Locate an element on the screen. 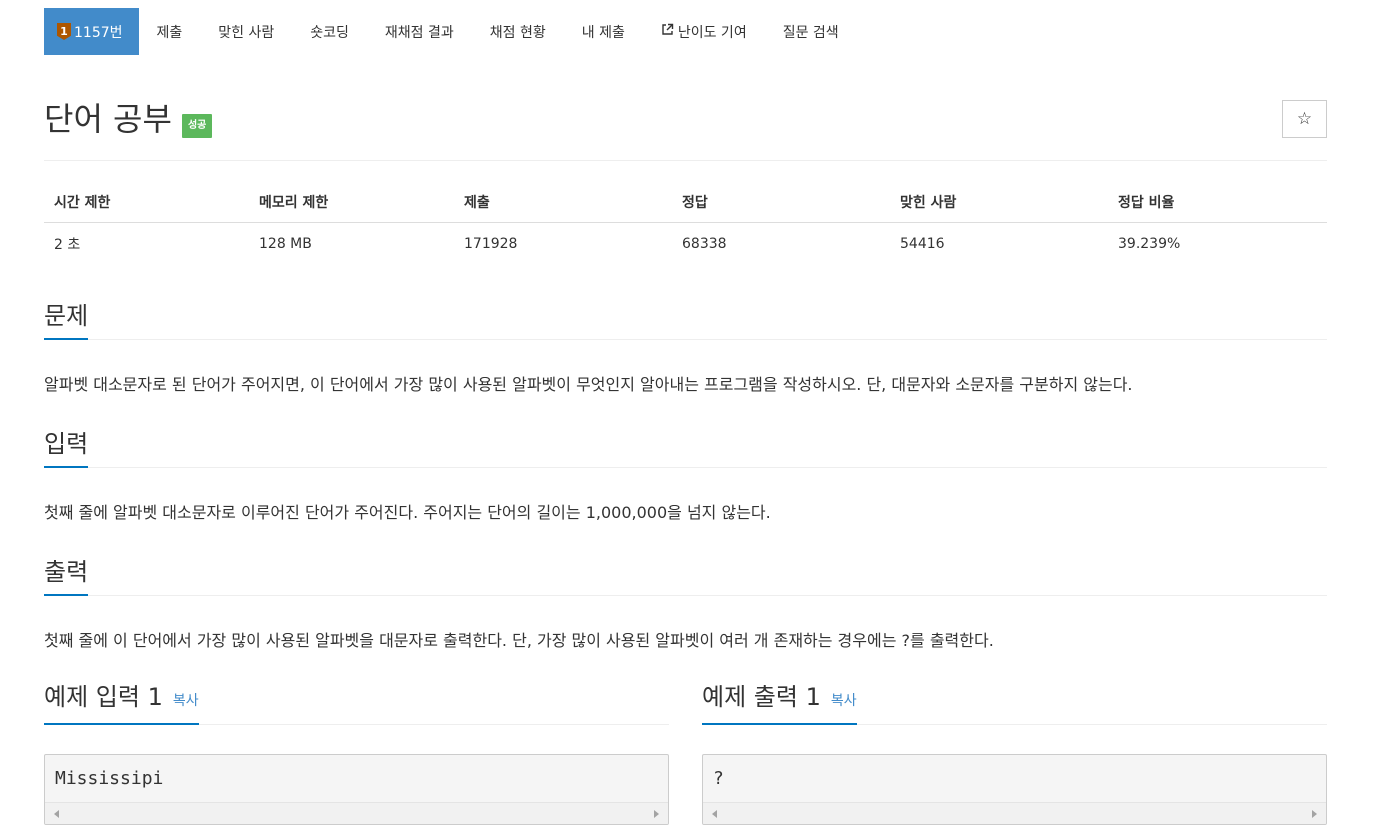 This screenshot has width=1382, height=840. external-link-icon is located at coordinates (667, 31).